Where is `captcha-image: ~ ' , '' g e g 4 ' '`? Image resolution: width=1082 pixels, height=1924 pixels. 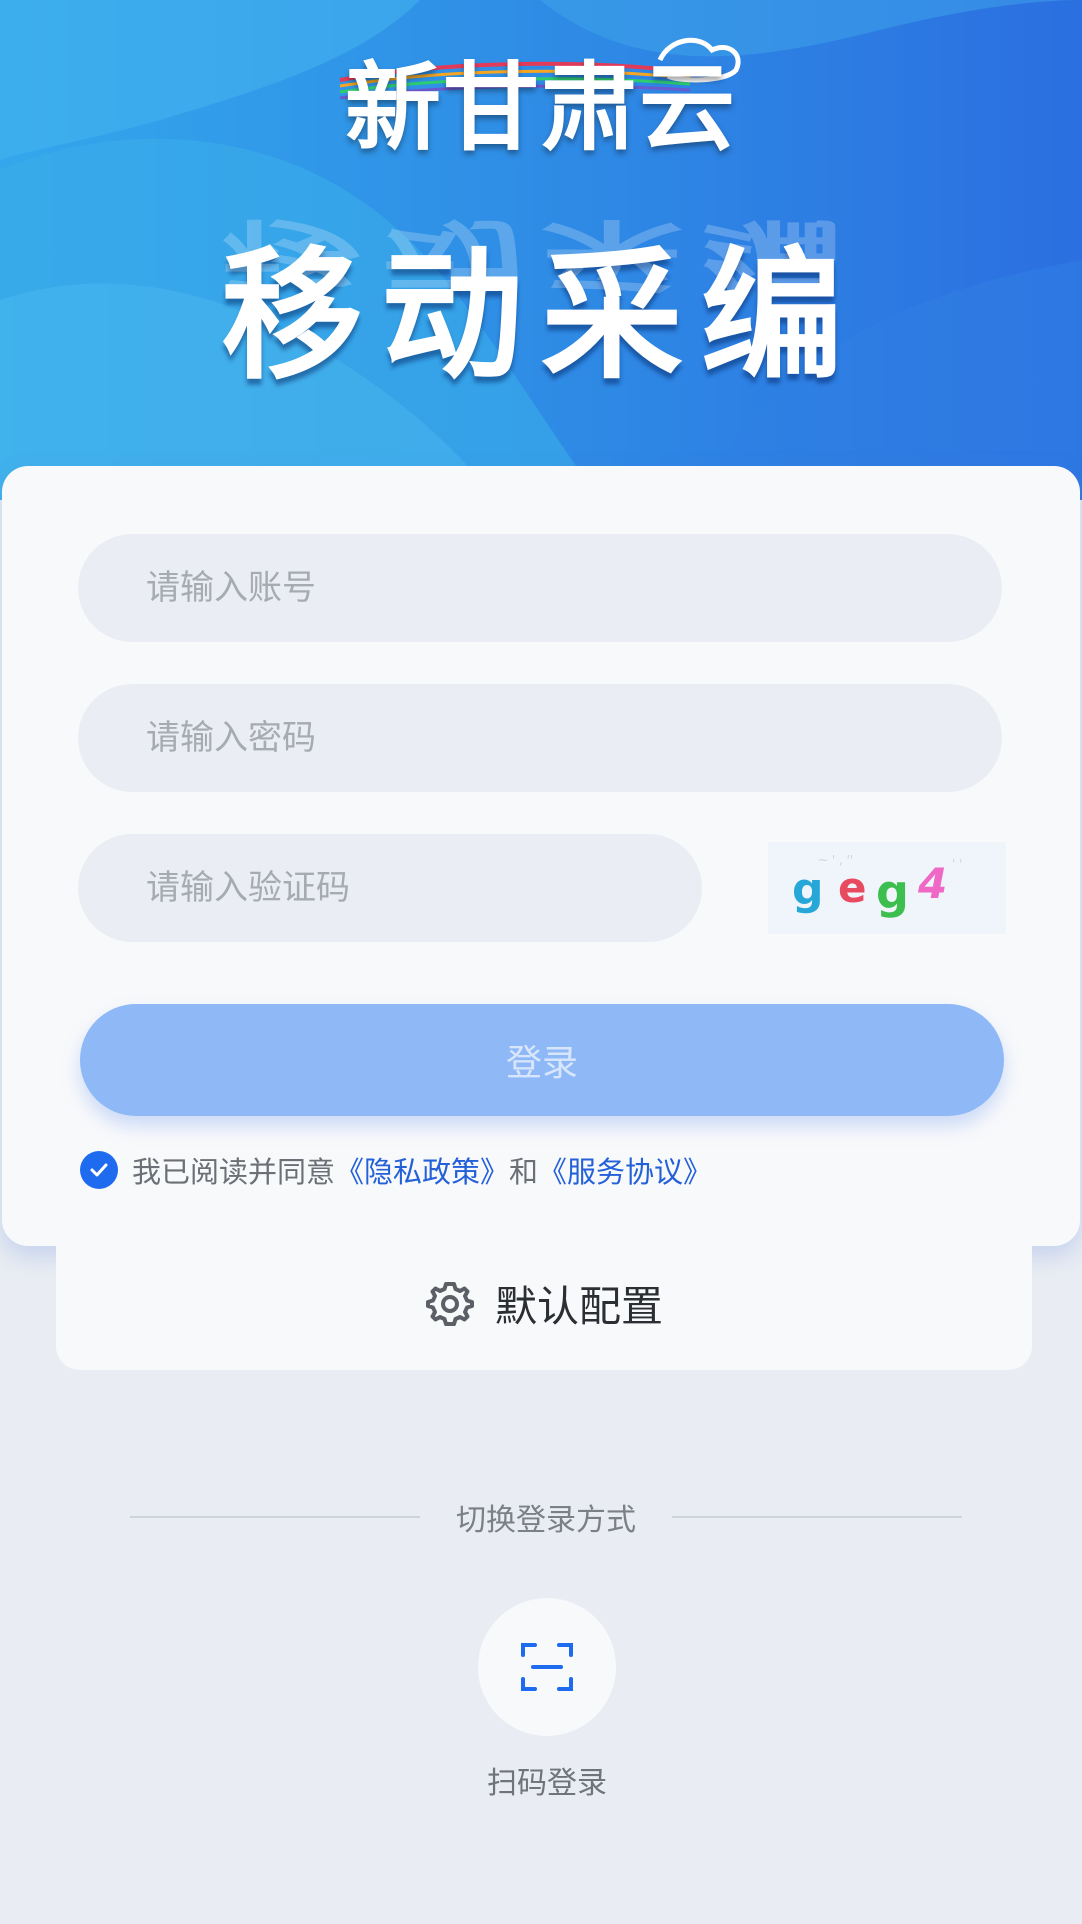
captcha-image: ~ ' , '' g e g 4 ' ' is located at coordinates (887, 888).